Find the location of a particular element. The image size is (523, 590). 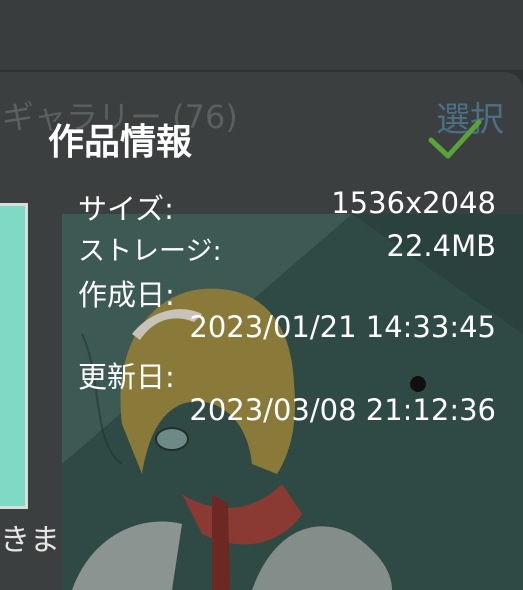

top-app-bar is located at coordinates (261, 35).